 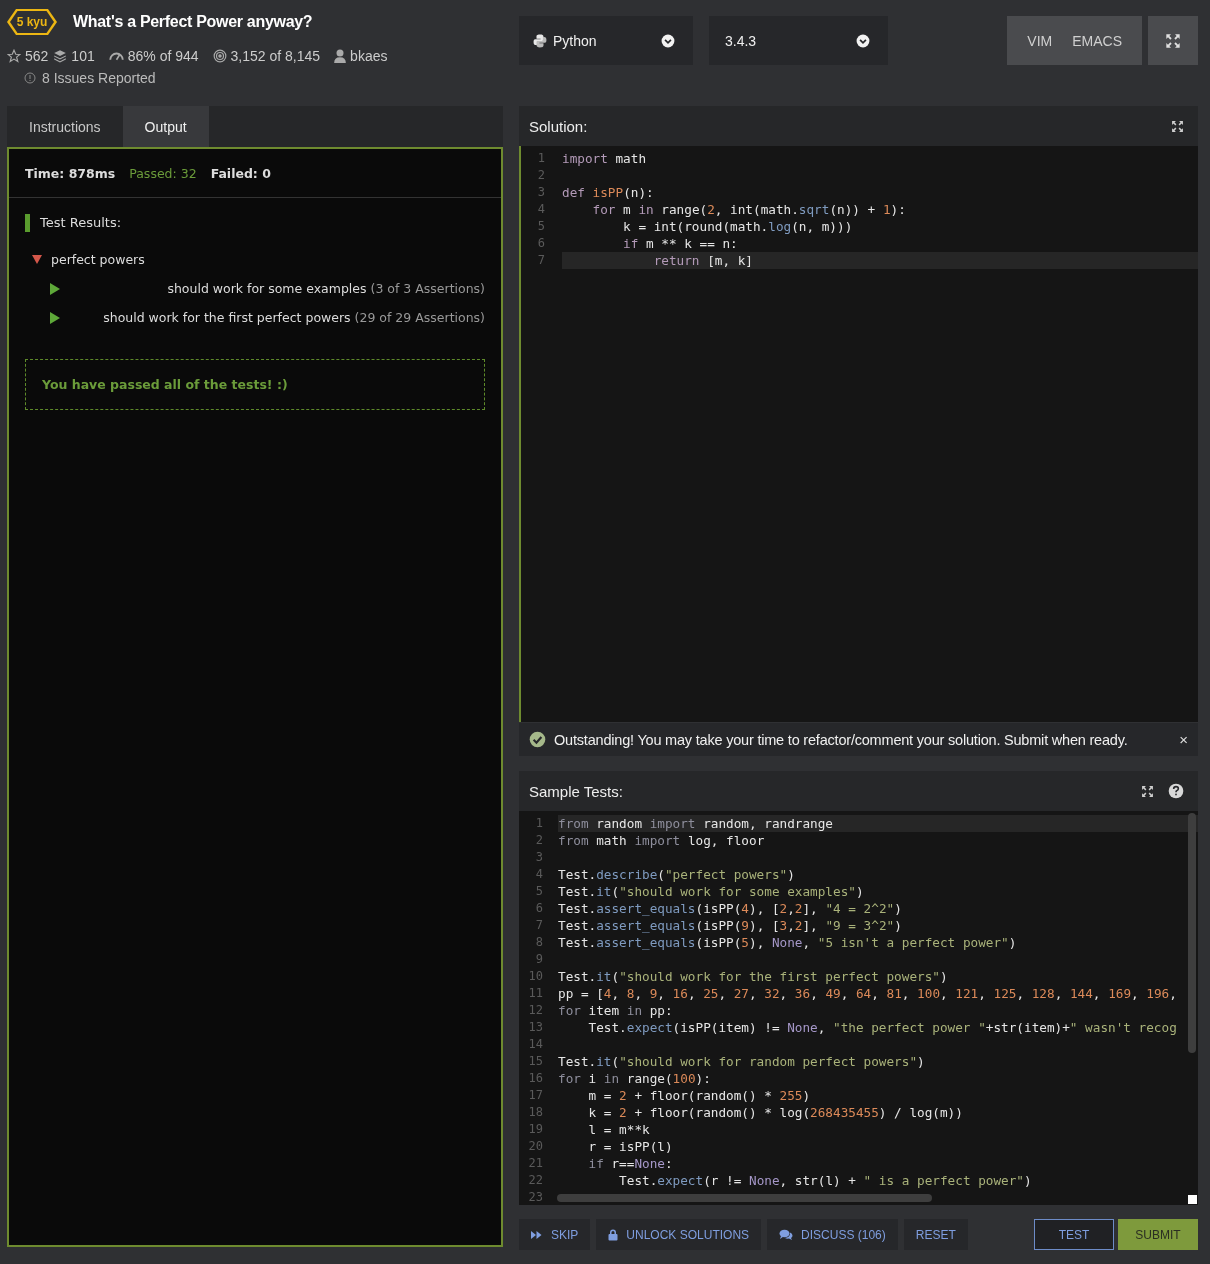 What do you see at coordinates (535, 1027) in the screenshot?
I see `line-number: 13` at bounding box center [535, 1027].